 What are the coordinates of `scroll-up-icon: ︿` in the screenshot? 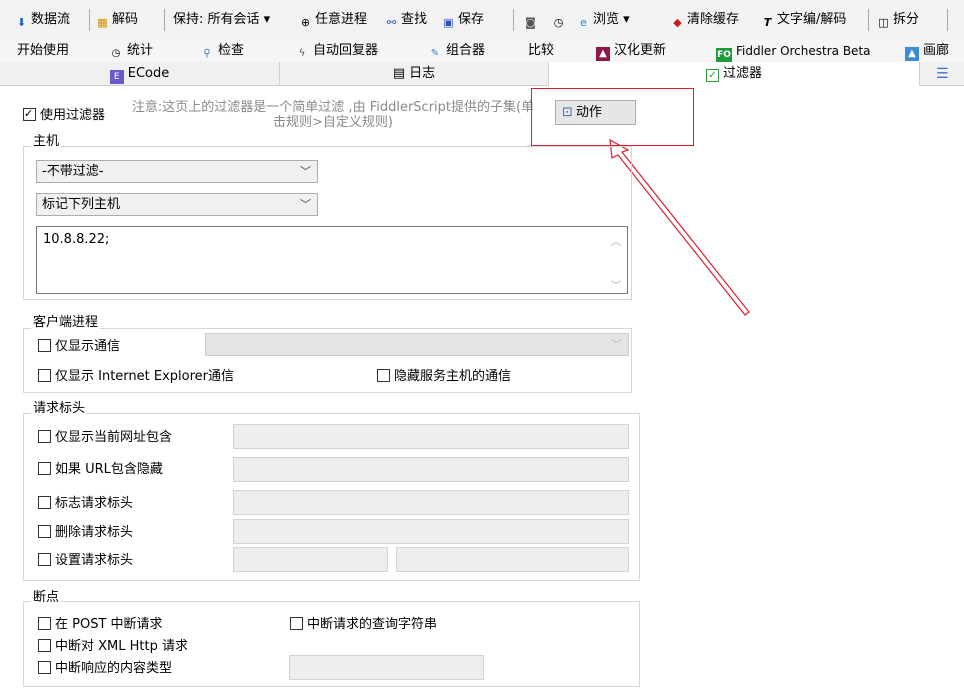 It's located at (616, 240).